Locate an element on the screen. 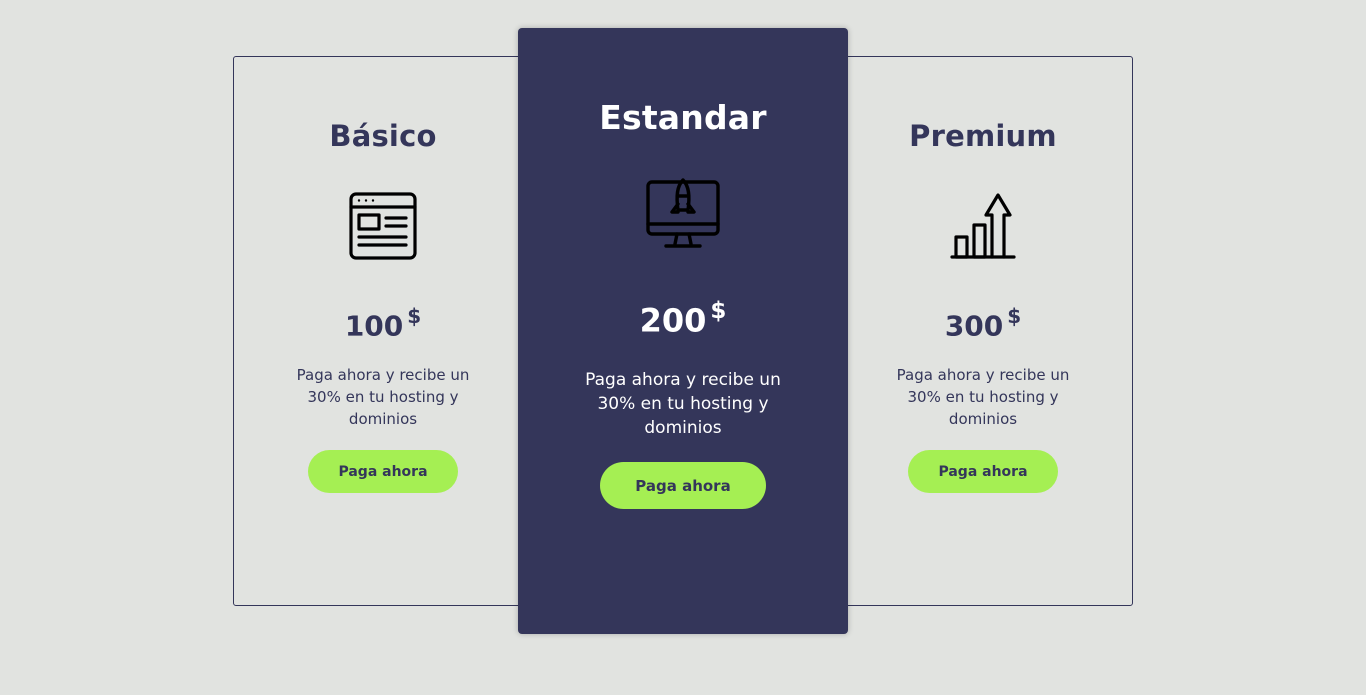 The image size is (1366, 695). pay-now-button-standard: Paga ahora is located at coordinates (683, 485).